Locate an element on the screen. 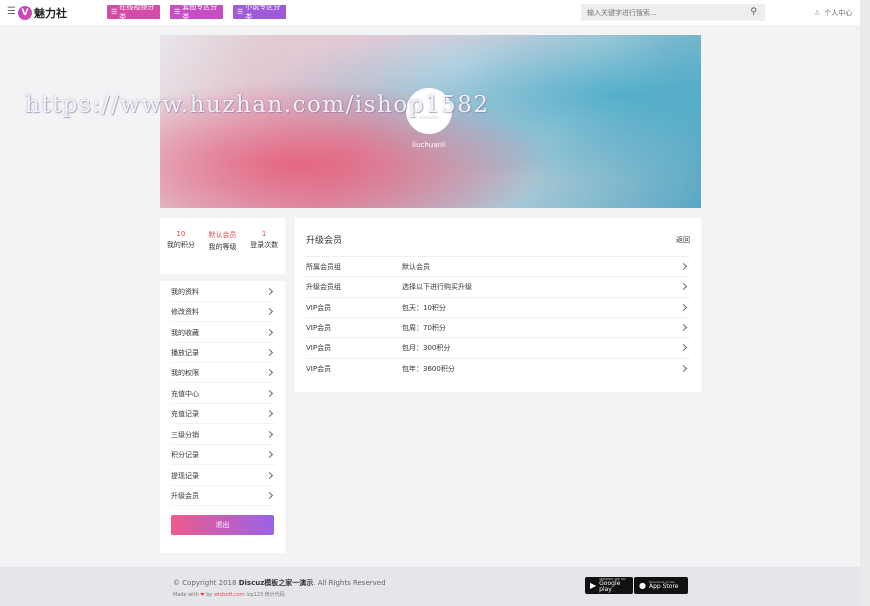  member-row: VIP会员 包月：300积分 is located at coordinates (498, 347).